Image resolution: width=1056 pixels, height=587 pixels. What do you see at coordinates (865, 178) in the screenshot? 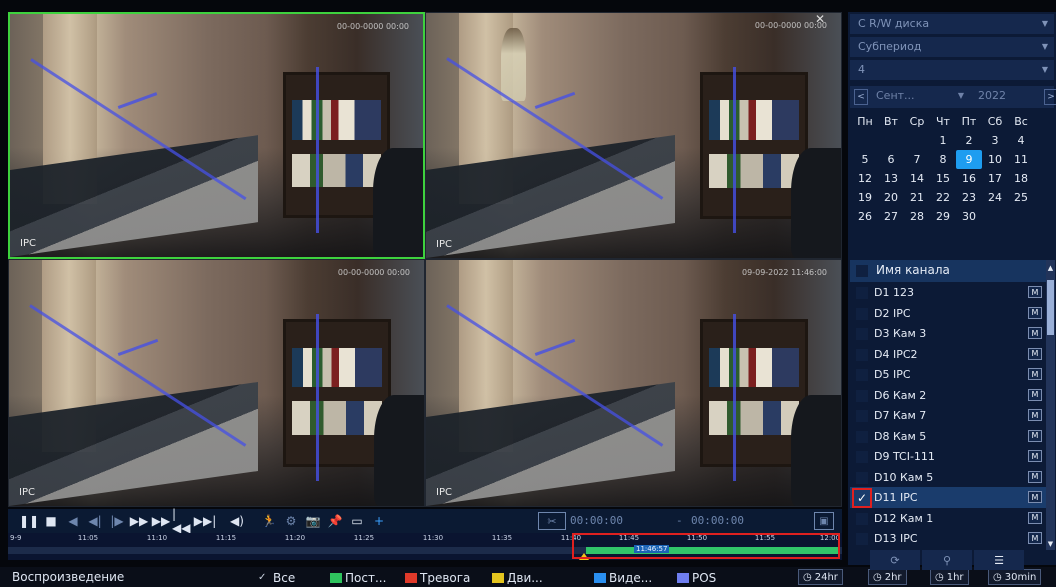
I see `calendar-day: 12` at bounding box center [865, 178].